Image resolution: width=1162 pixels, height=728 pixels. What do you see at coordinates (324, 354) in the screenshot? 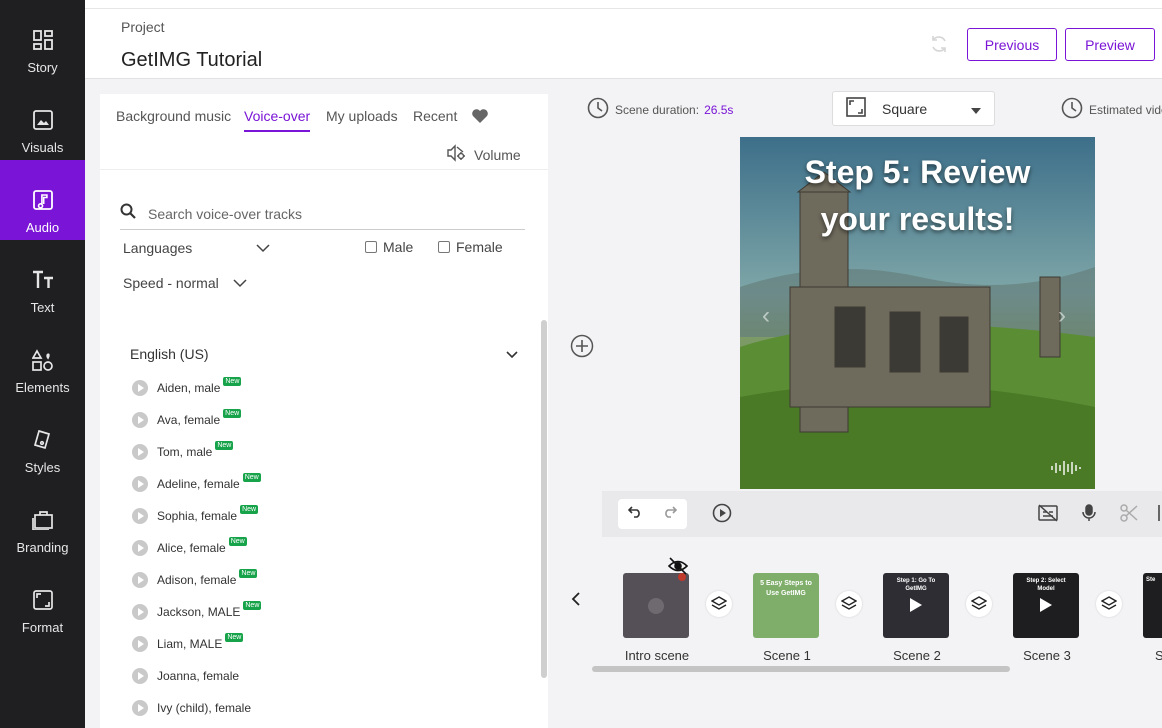
I see `language-group-header: English (US)` at bounding box center [324, 354].